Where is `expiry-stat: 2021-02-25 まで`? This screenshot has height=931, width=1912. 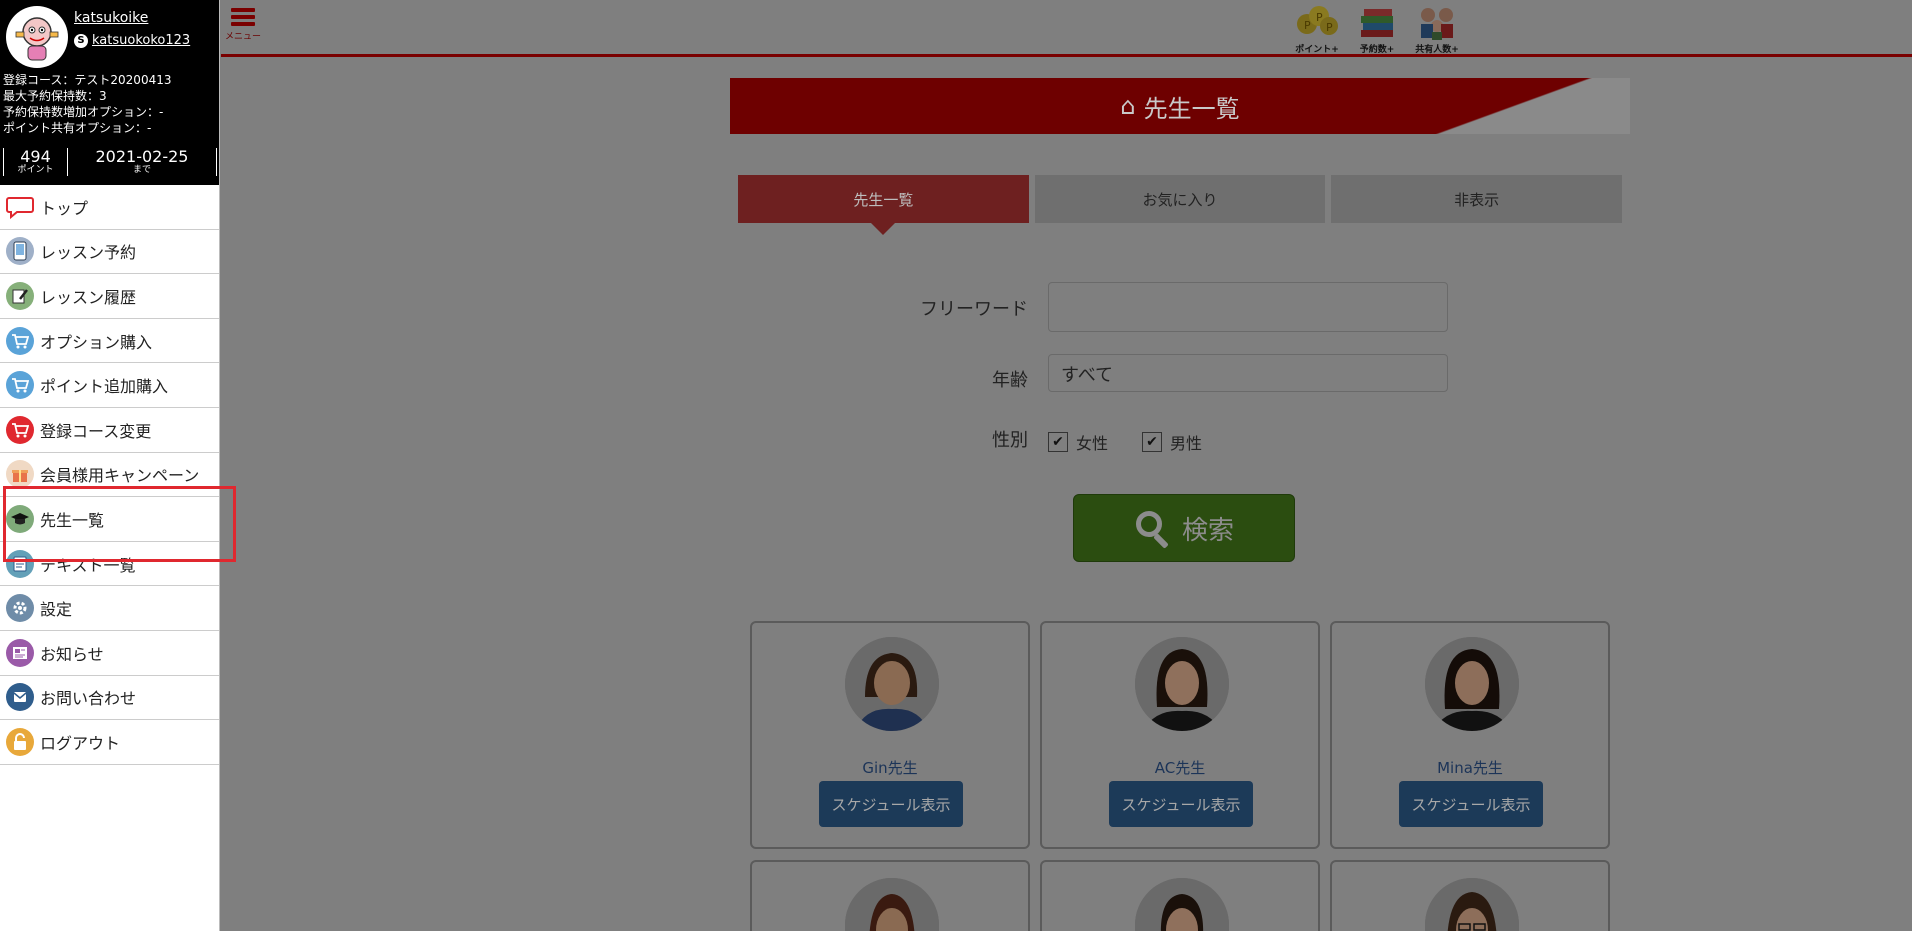 expiry-stat: 2021-02-25 まで is located at coordinates (142, 162).